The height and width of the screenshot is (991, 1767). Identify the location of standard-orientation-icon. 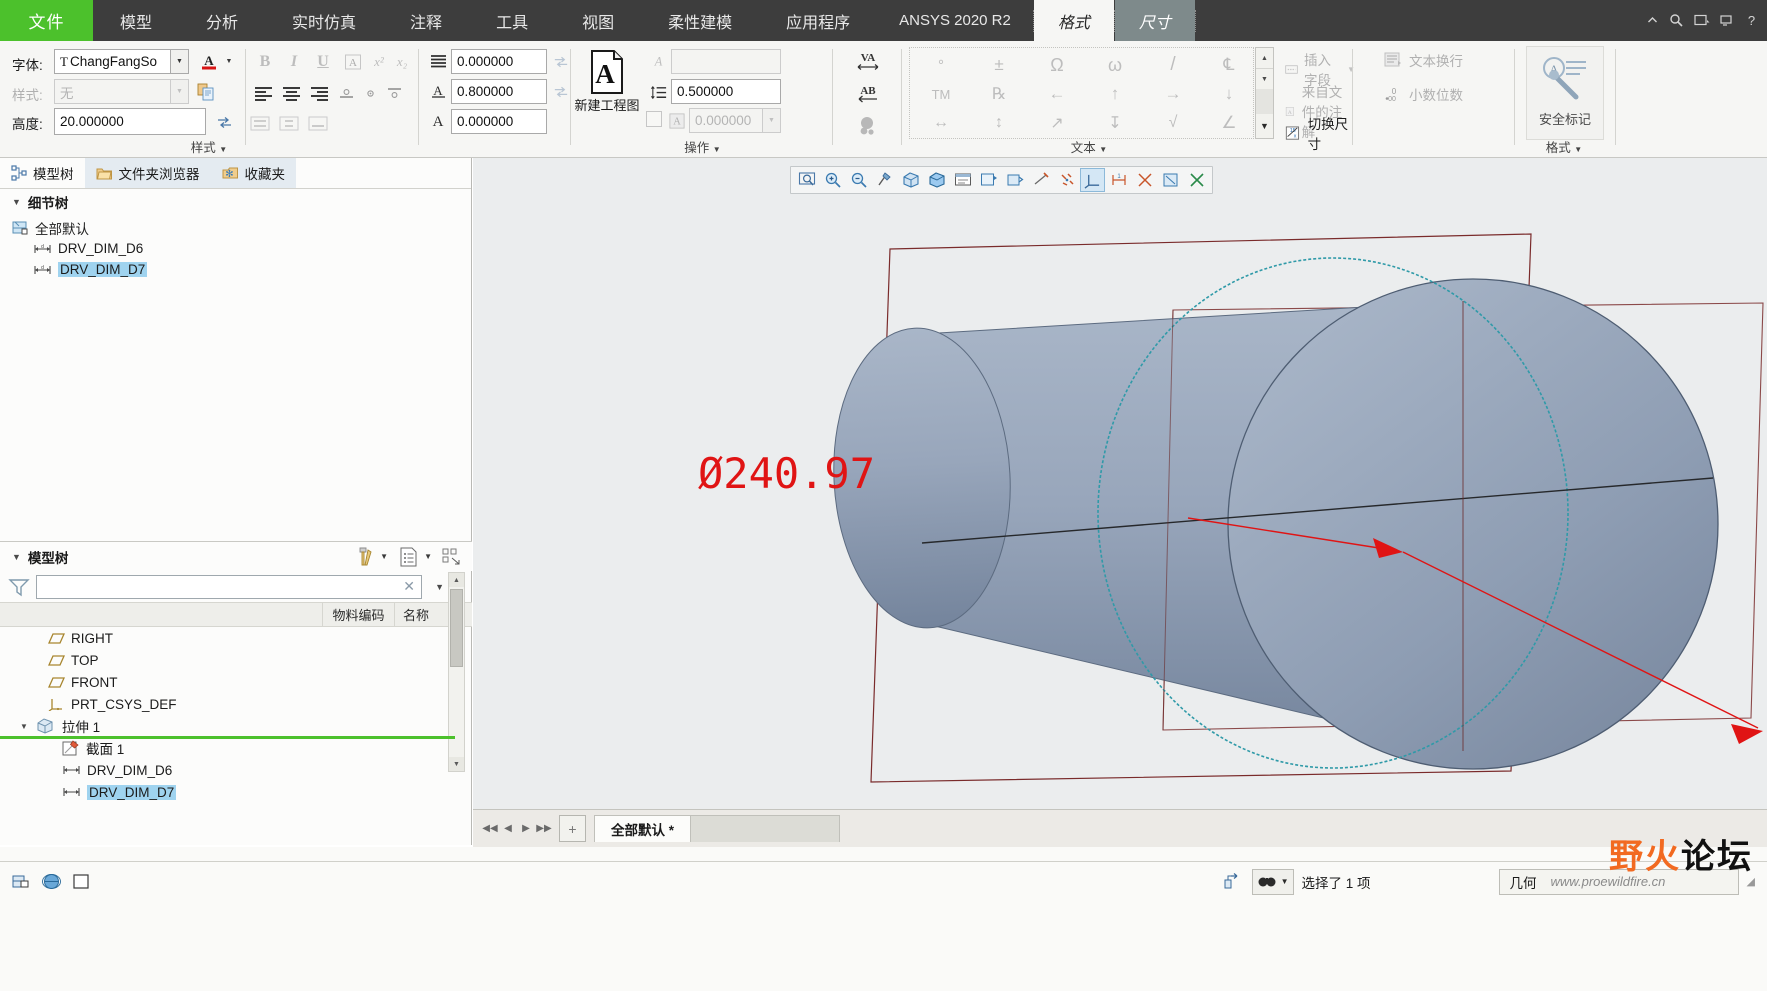
(936, 180).